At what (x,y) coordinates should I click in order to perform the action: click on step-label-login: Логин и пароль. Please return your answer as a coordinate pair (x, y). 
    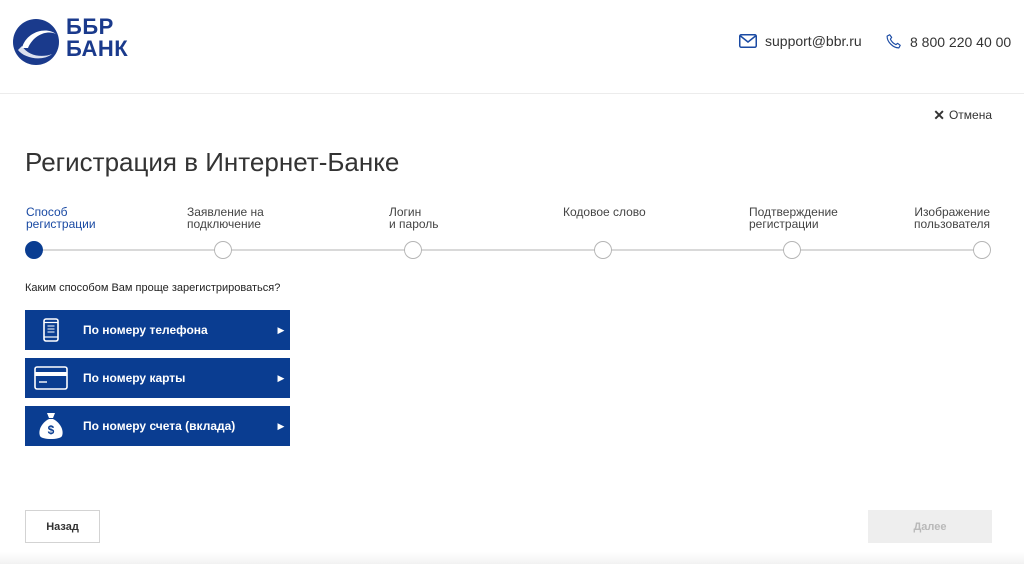
    Looking at the image, I should click on (414, 218).